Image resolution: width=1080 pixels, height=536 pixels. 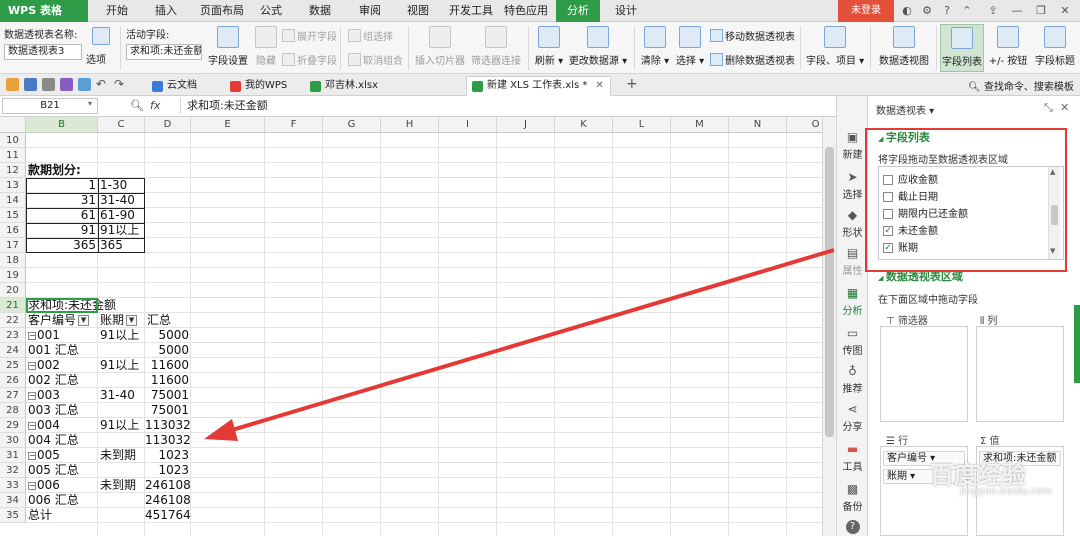 What do you see at coordinates (221, 430) in the screenshot?
I see `annotation-arrow-head` at bounding box center [221, 430].